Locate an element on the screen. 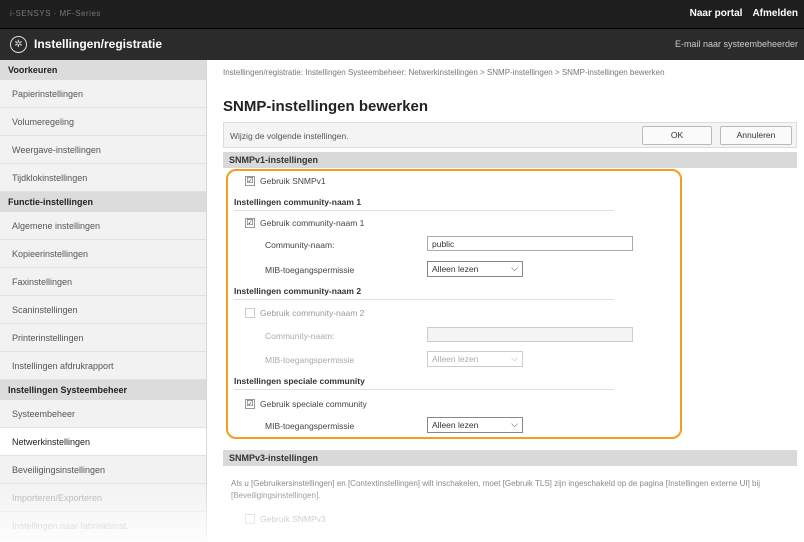  sidebar-heading-system: Instellingen Systeembeheer is located at coordinates (103, 390).